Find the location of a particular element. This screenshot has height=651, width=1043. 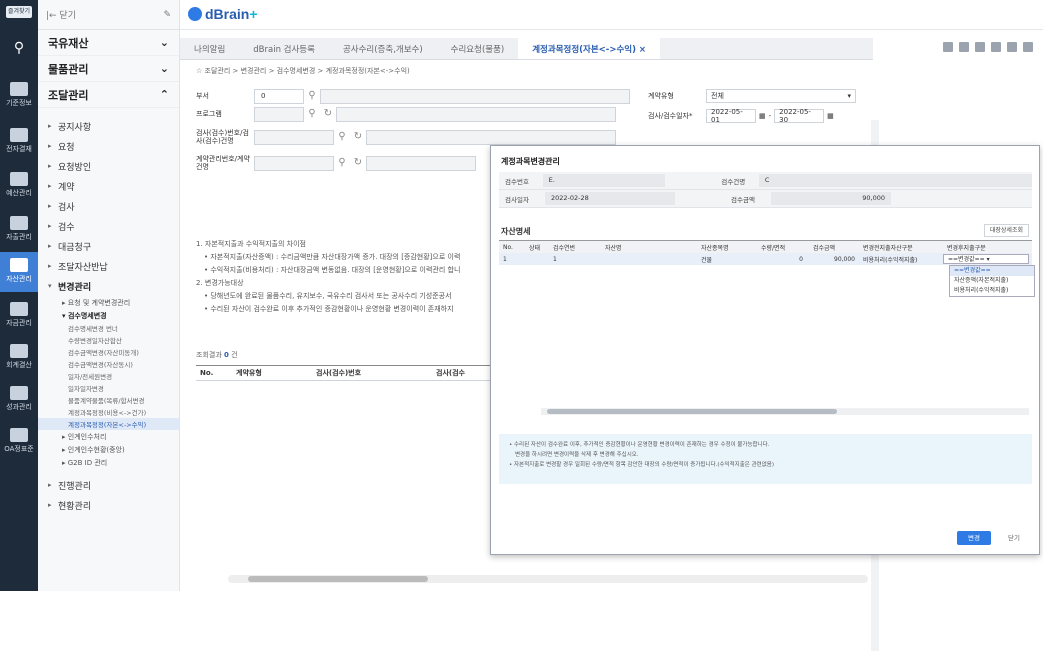

logo-text: dBrain+ is located at coordinates (231, 14).